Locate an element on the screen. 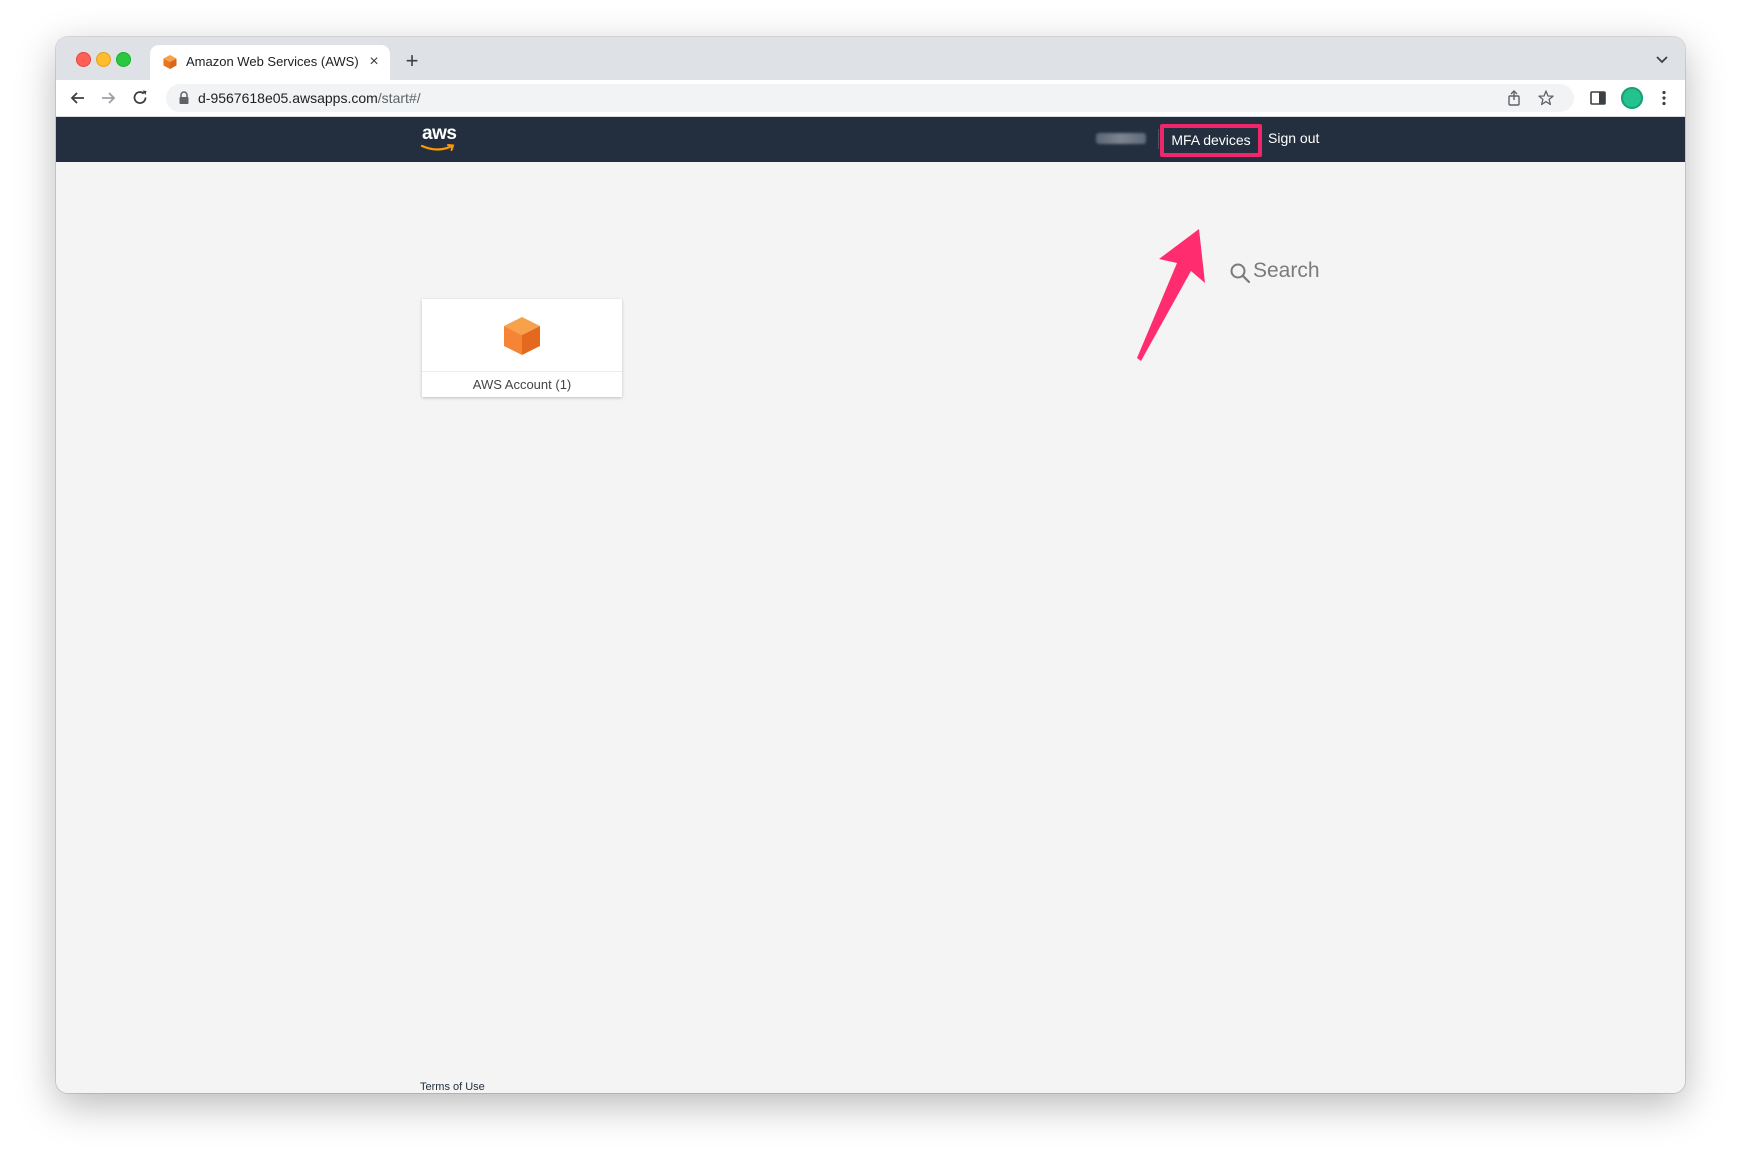 The height and width of the screenshot is (1167, 1741). chevron-down-icon is located at coordinates (1662, 60).